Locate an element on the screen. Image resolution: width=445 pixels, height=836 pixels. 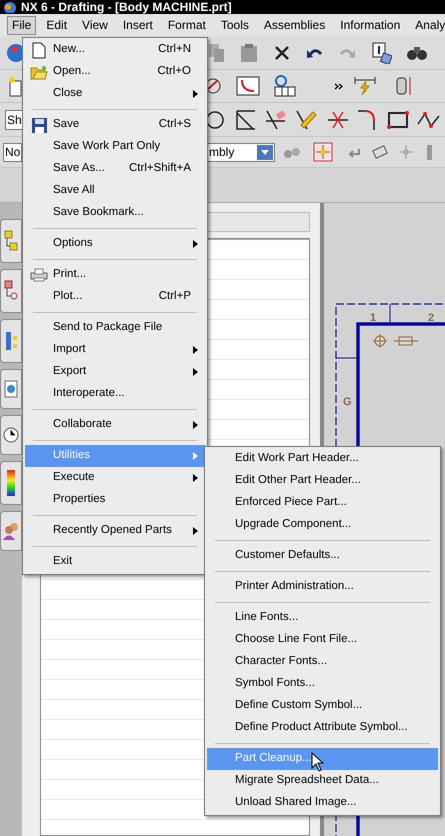
menu-item: Recently Opened Parts is located at coordinates (115, 531).